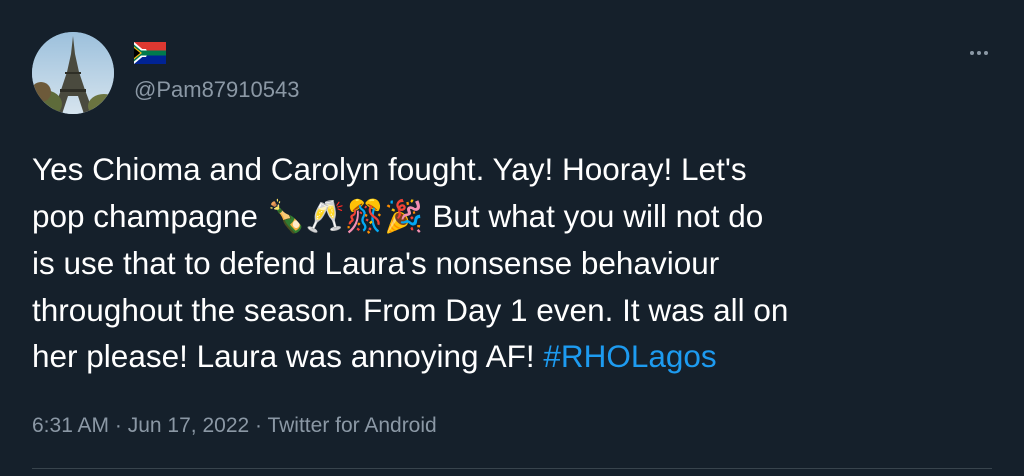 Image resolution: width=1024 pixels, height=476 pixels. I want to click on avatar, so click(73, 73).